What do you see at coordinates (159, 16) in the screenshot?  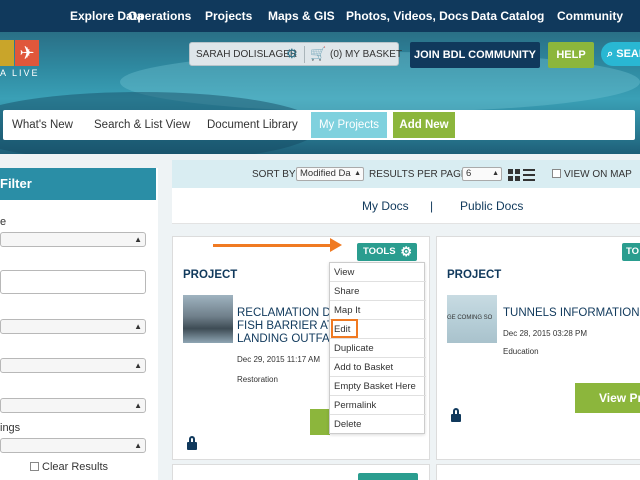 I see `nav-operations: Operations` at bounding box center [159, 16].